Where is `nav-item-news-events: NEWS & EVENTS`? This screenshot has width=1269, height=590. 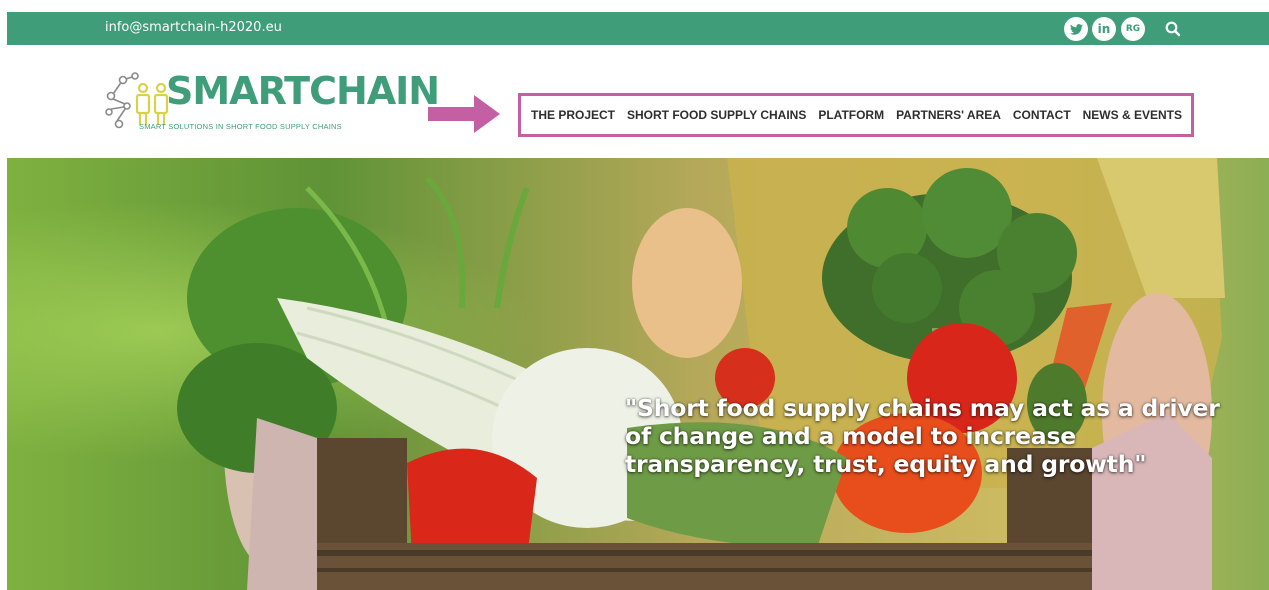 nav-item-news-events: NEWS & EVENTS is located at coordinates (1132, 115).